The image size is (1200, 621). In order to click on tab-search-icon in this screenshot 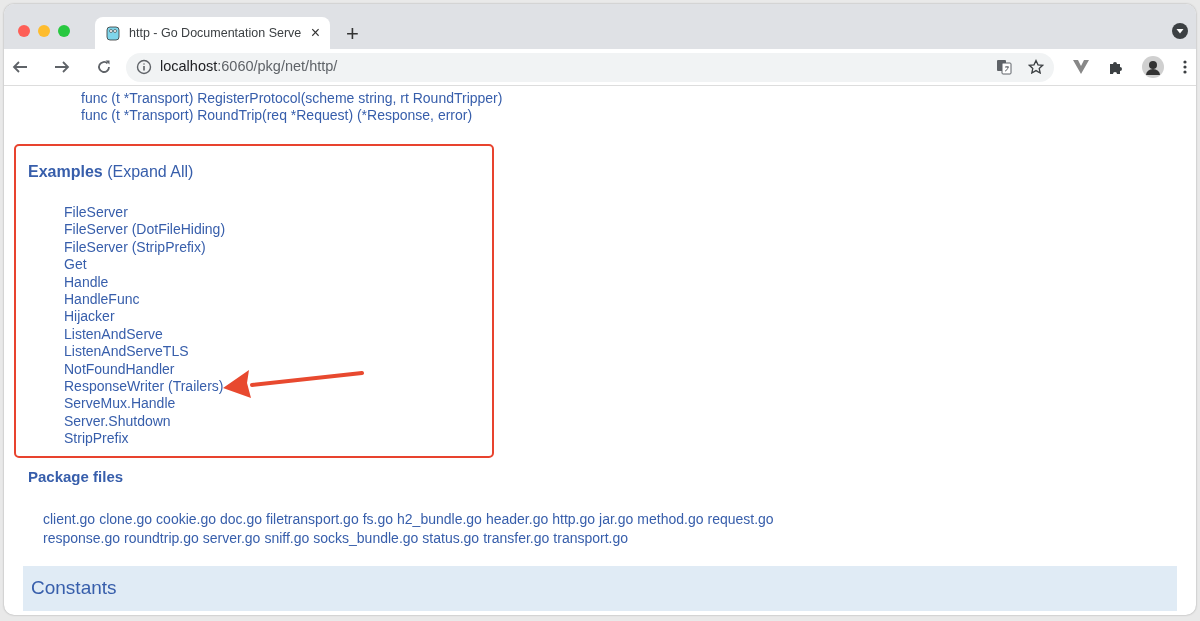, I will do `click(1180, 30)`.